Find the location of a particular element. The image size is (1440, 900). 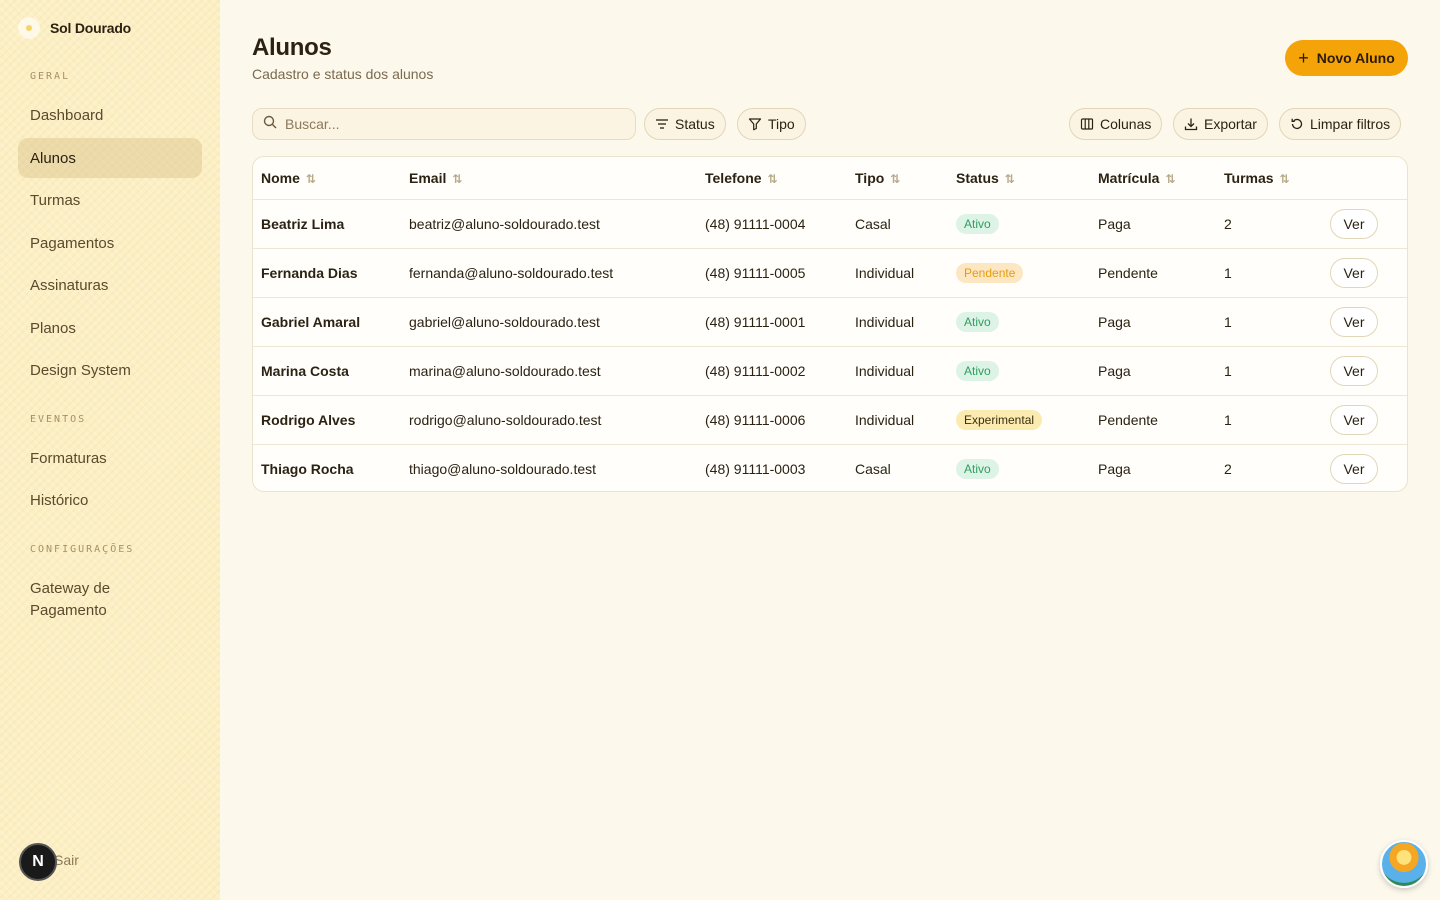

sidebar-item-design-system: Design System is located at coordinates (110, 370).